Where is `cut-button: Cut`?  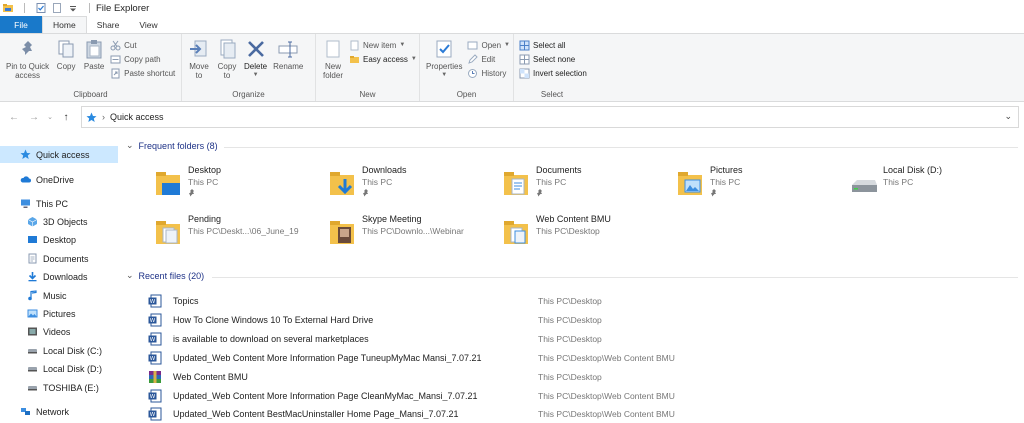
cut-button: Cut is located at coordinates (142, 45).